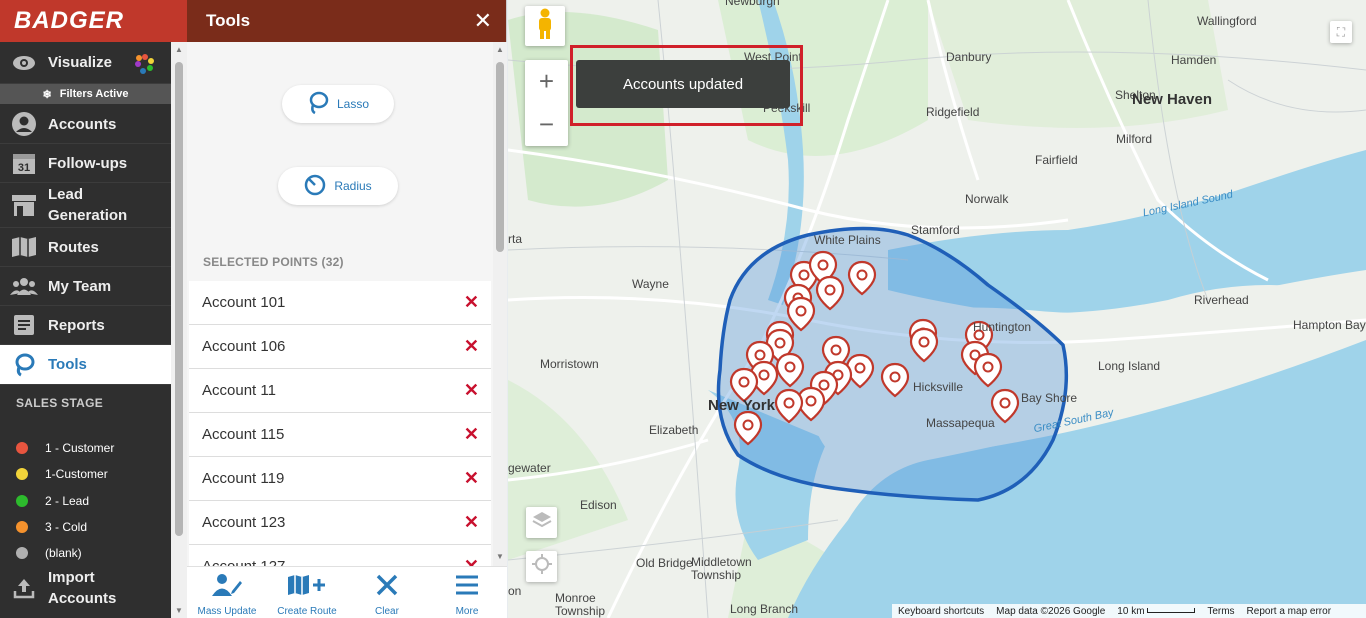  What do you see at coordinates (24, 63) in the screenshot?
I see `eye-icon` at bounding box center [24, 63].